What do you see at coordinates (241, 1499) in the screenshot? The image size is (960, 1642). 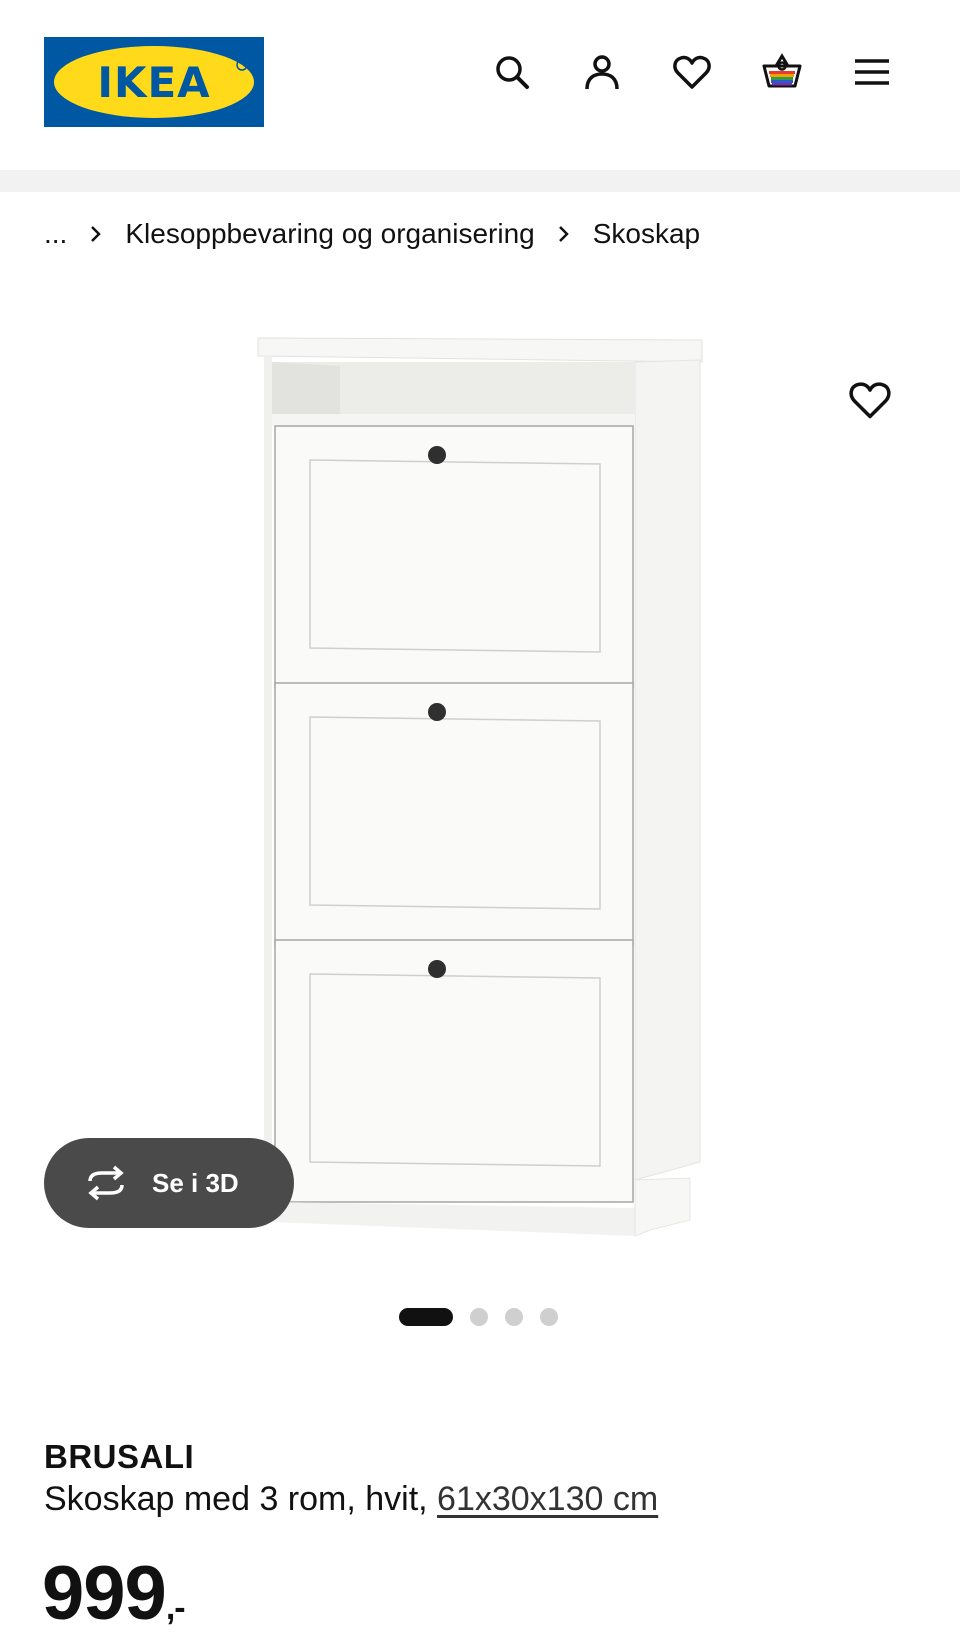 I see `product-description-text: Skoskap med 3 rom, hvit,` at bounding box center [241, 1499].